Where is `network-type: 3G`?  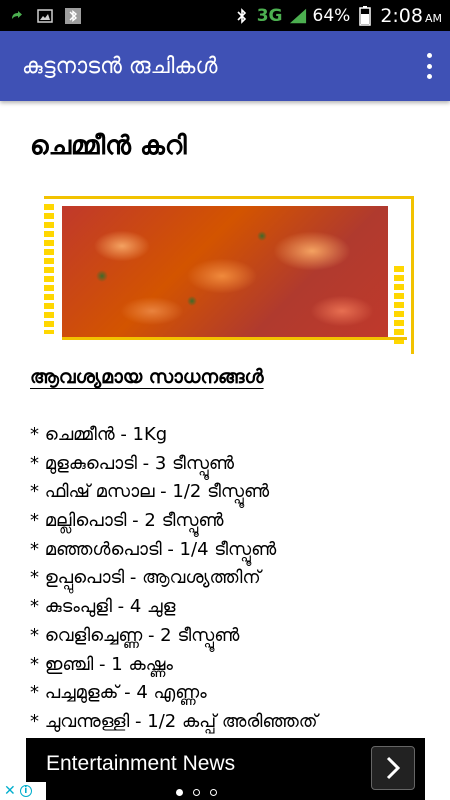
network-type: 3G is located at coordinates (269, 15).